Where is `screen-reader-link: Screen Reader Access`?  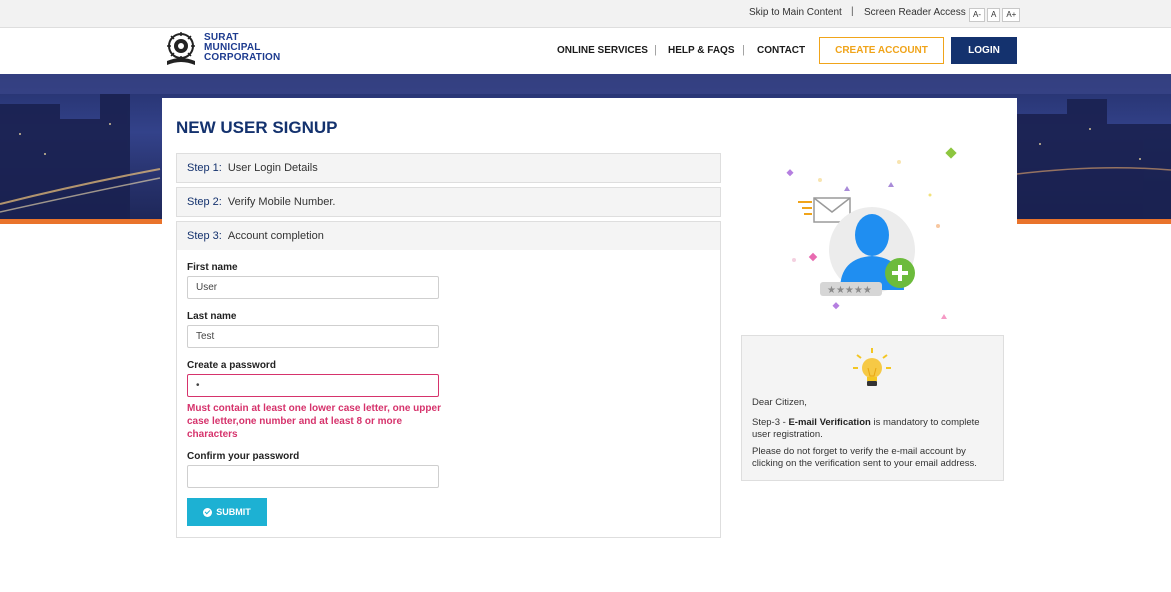
screen-reader-link: Screen Reader Access is located at coordinates (915, 12).